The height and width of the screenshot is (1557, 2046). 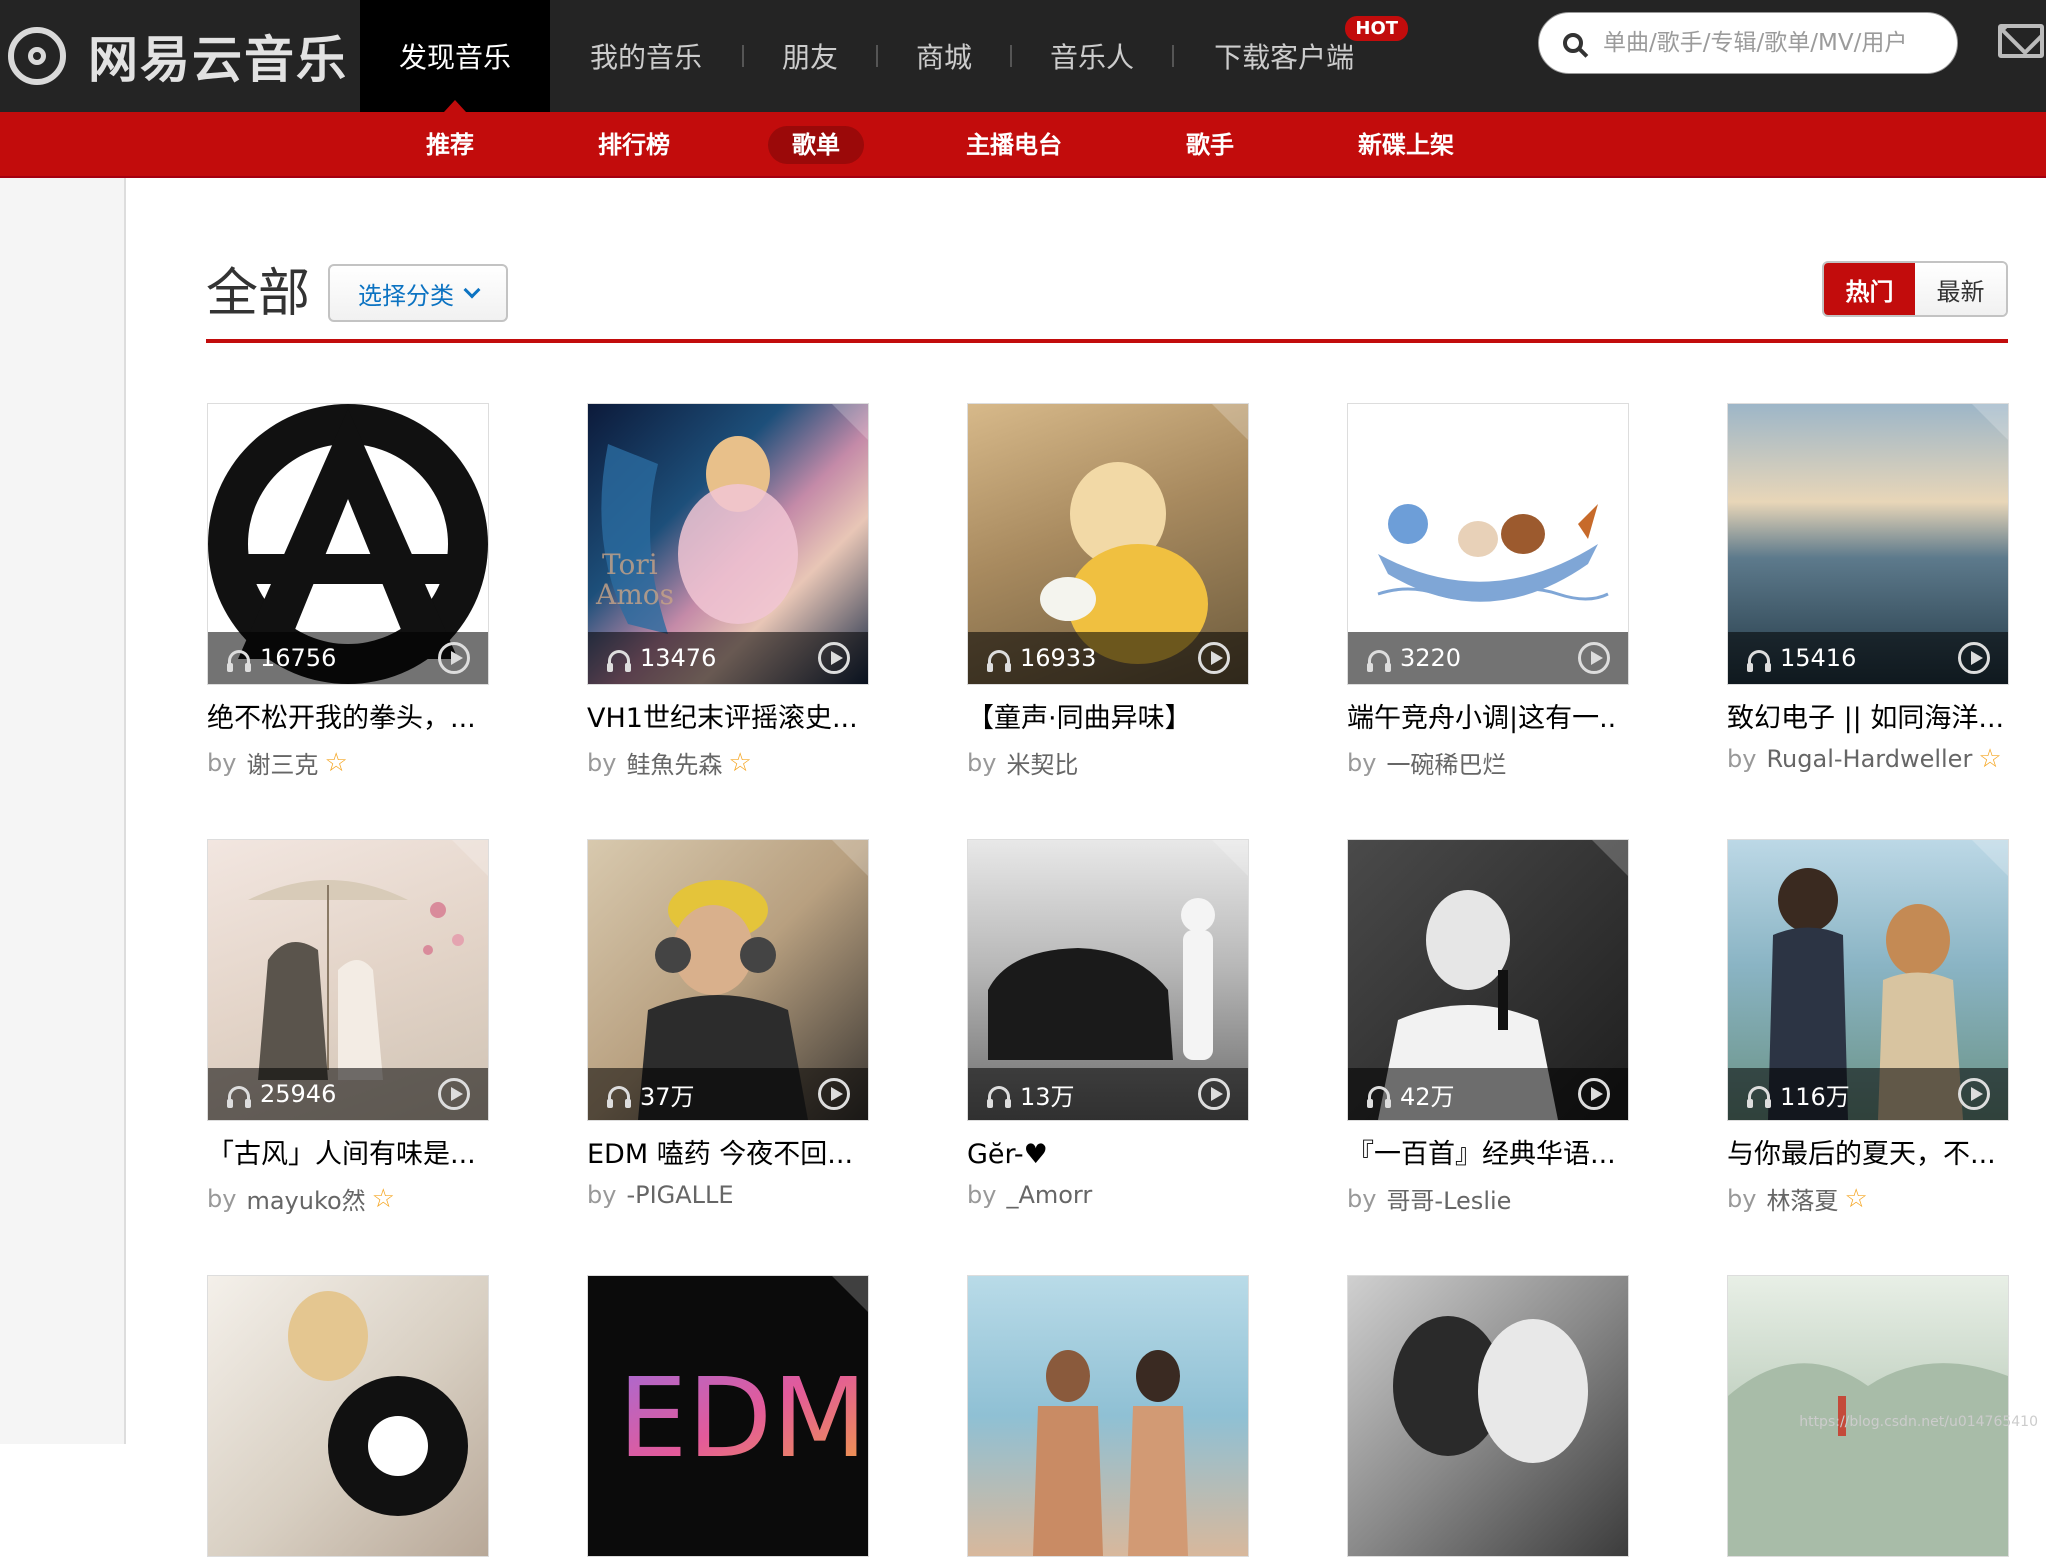 I want to click on playlist-card: EDM, so click(x=728, y=1416).